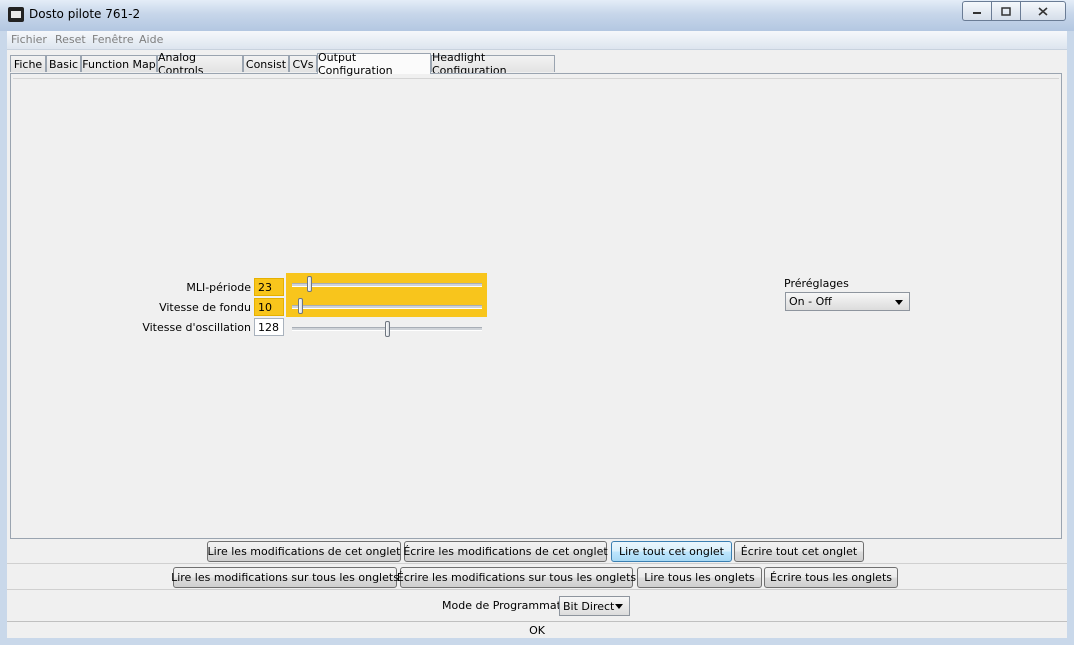  Describe the element at coordinates (510, 605) in the screenshot. I see `programming-mode-label: Mode de Programmation` at that location.